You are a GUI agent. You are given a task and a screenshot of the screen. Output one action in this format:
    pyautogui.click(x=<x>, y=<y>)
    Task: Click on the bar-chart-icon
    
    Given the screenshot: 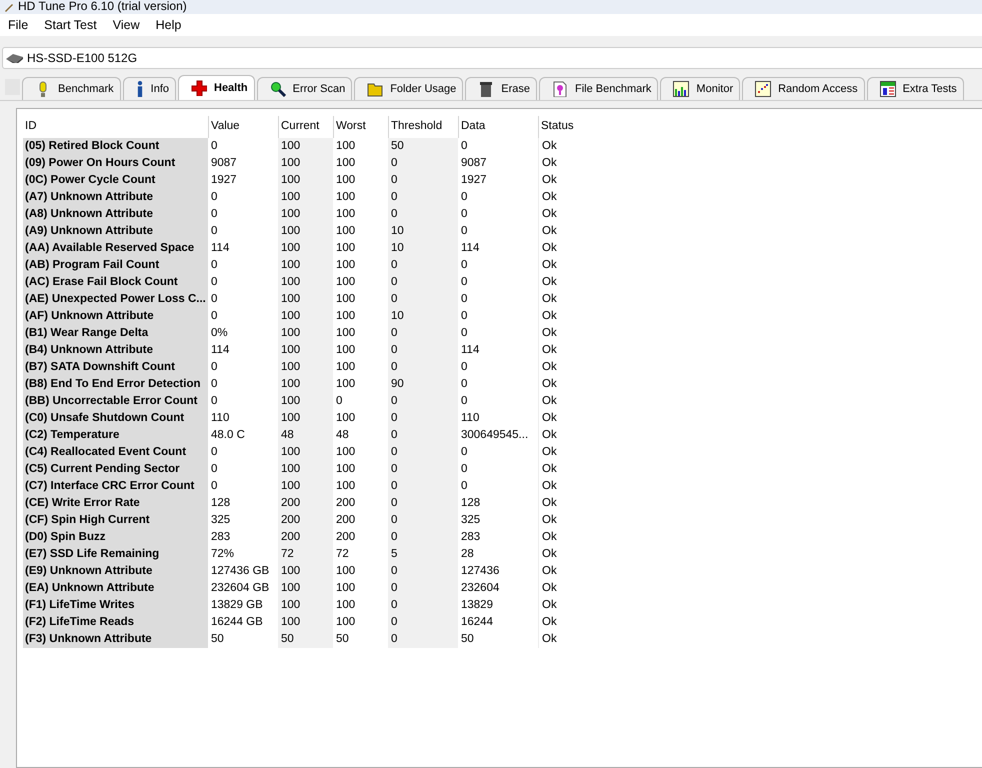 What is the action you would take?
    pyautogui.click(x=681, y=89)
    